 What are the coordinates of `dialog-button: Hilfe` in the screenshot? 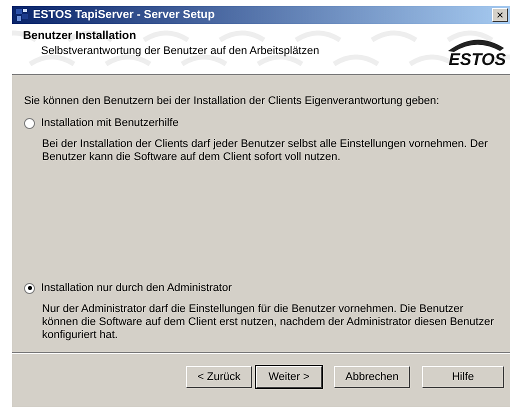 It's located at (463, 377).